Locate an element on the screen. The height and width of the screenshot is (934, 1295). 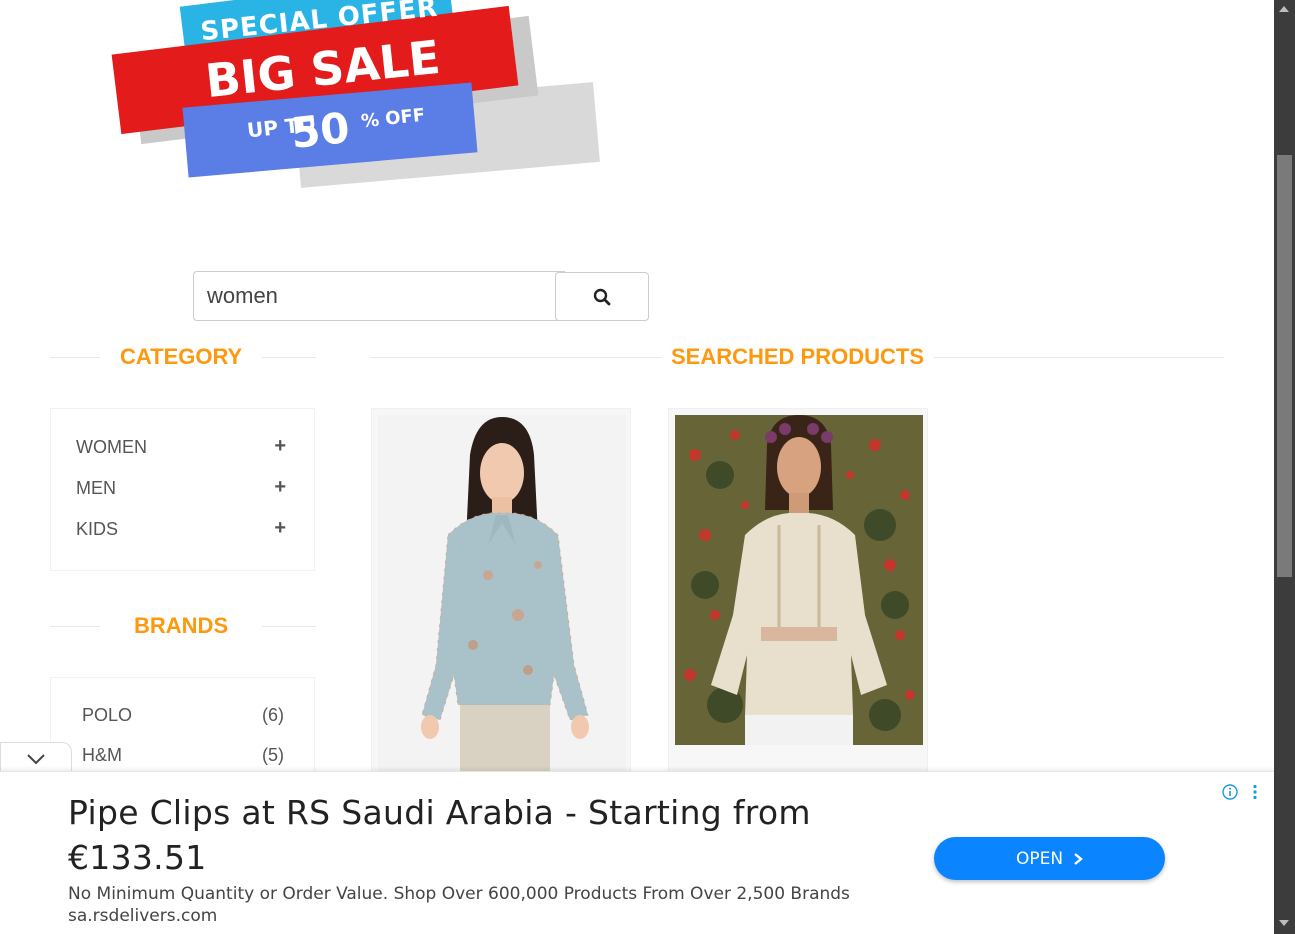
category-item-kids: KIDS + is located at coordinates (181, 529).